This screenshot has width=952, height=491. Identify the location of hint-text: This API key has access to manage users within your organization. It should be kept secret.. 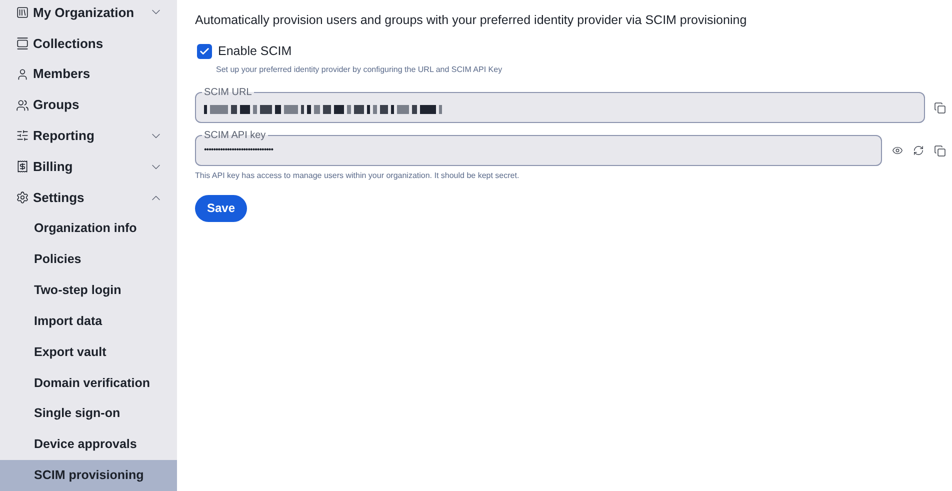
(357, 176).